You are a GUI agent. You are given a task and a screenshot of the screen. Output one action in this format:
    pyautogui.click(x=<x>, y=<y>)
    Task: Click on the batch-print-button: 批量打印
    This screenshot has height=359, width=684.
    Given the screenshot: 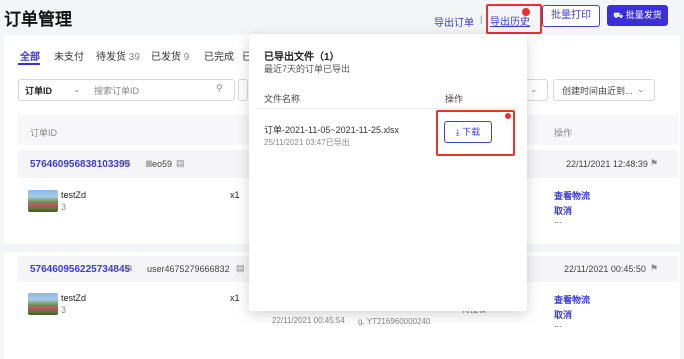 What is the action you would take?
    pyautogui.click(x=571, y=16)
    